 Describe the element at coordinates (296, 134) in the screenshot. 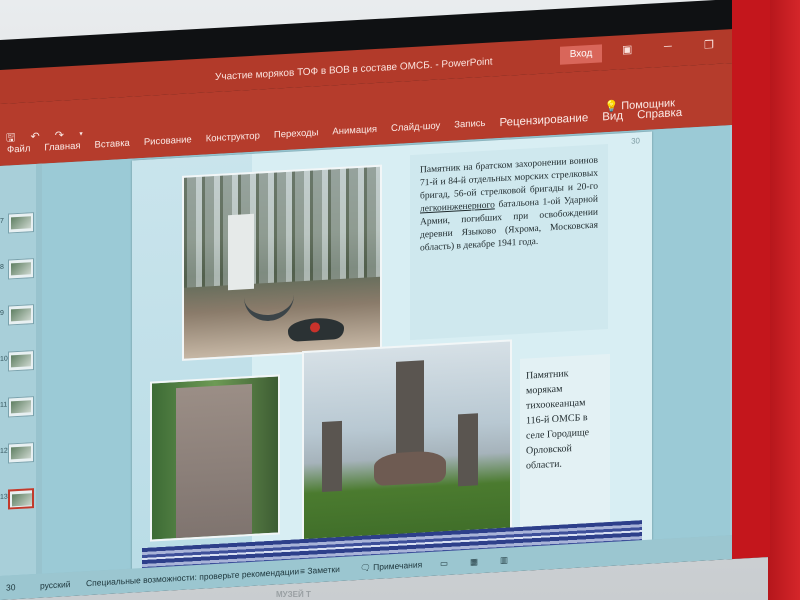

I see `ribbon-tab: Переходы` at that location.